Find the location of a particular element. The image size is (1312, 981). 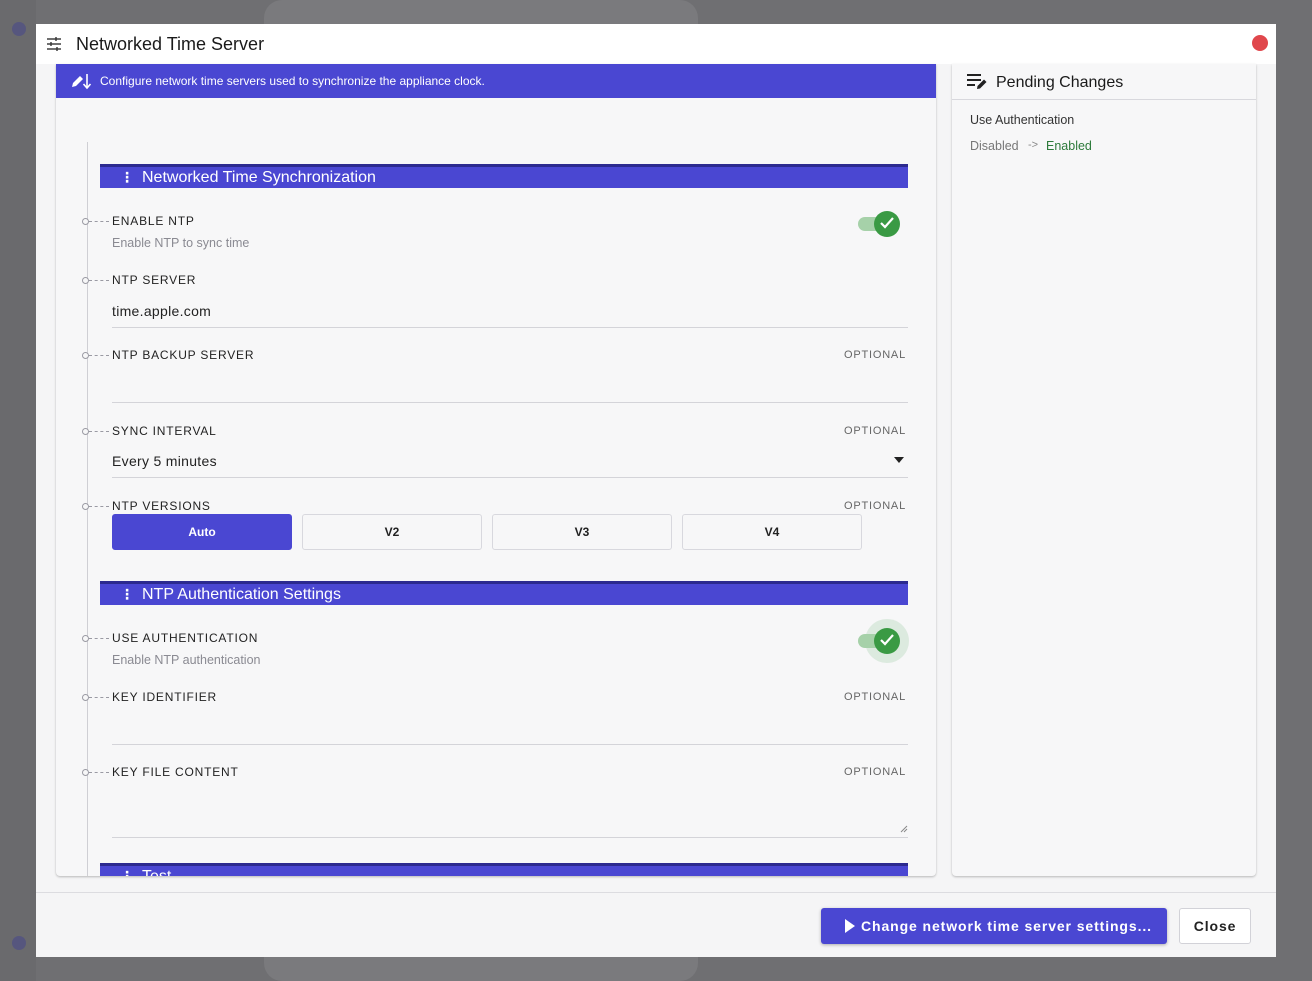

pending-changes-header: Pending Changes is located at coordinates (1104, 82).